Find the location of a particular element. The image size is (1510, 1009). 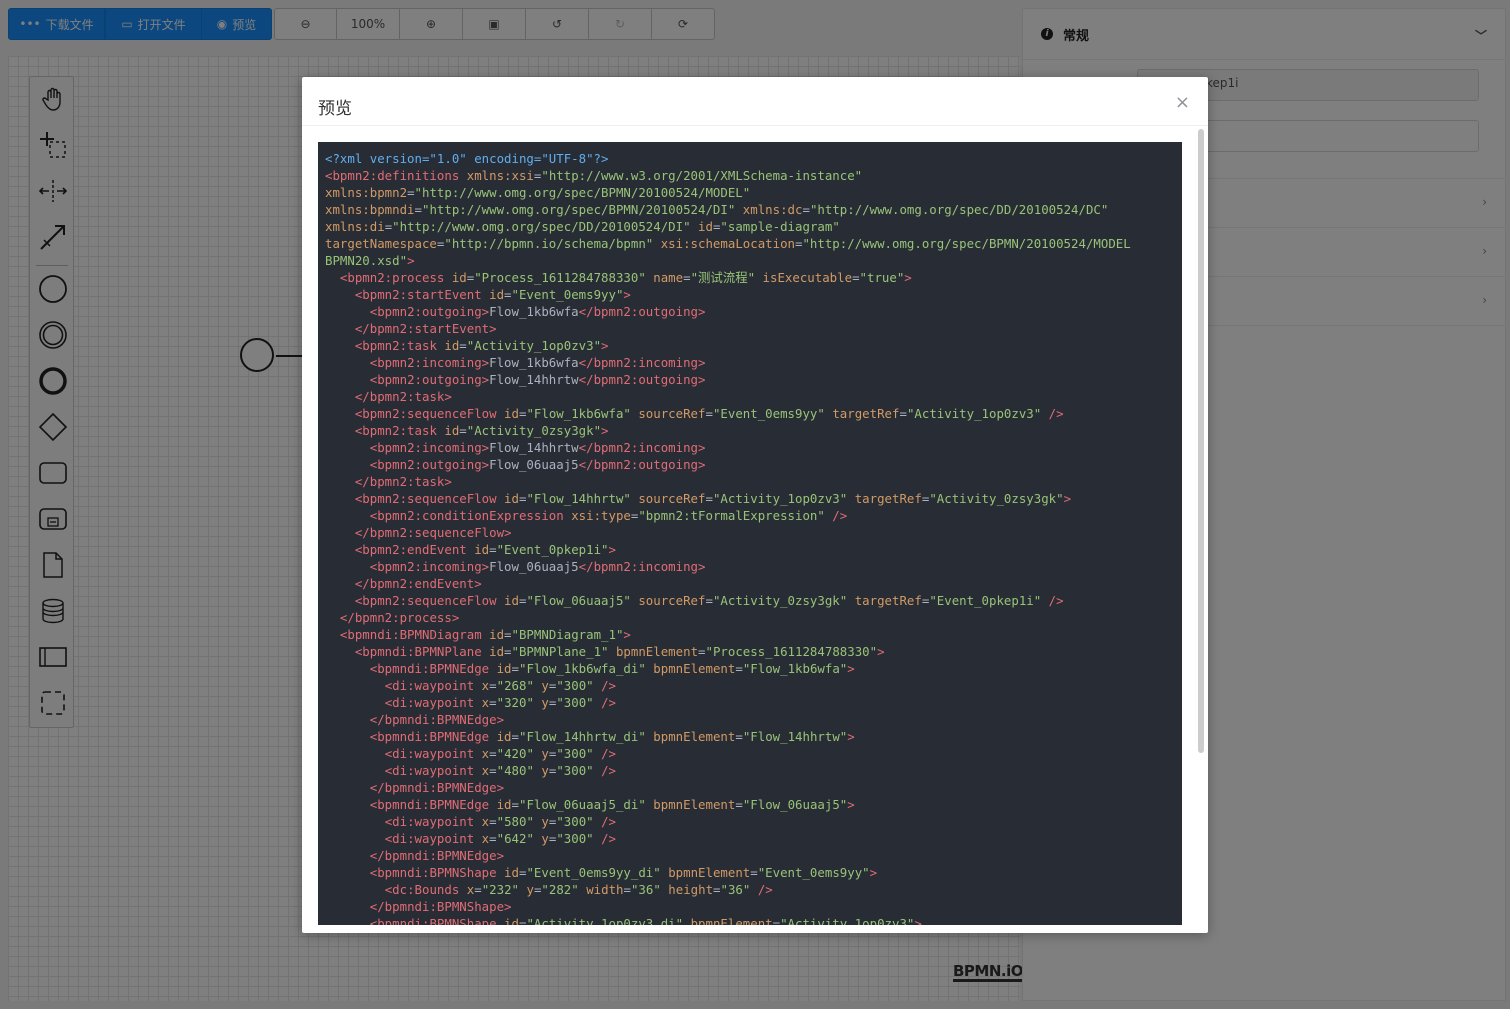

code-line: </bpmn2:task> is located at coordinates (750, 481).